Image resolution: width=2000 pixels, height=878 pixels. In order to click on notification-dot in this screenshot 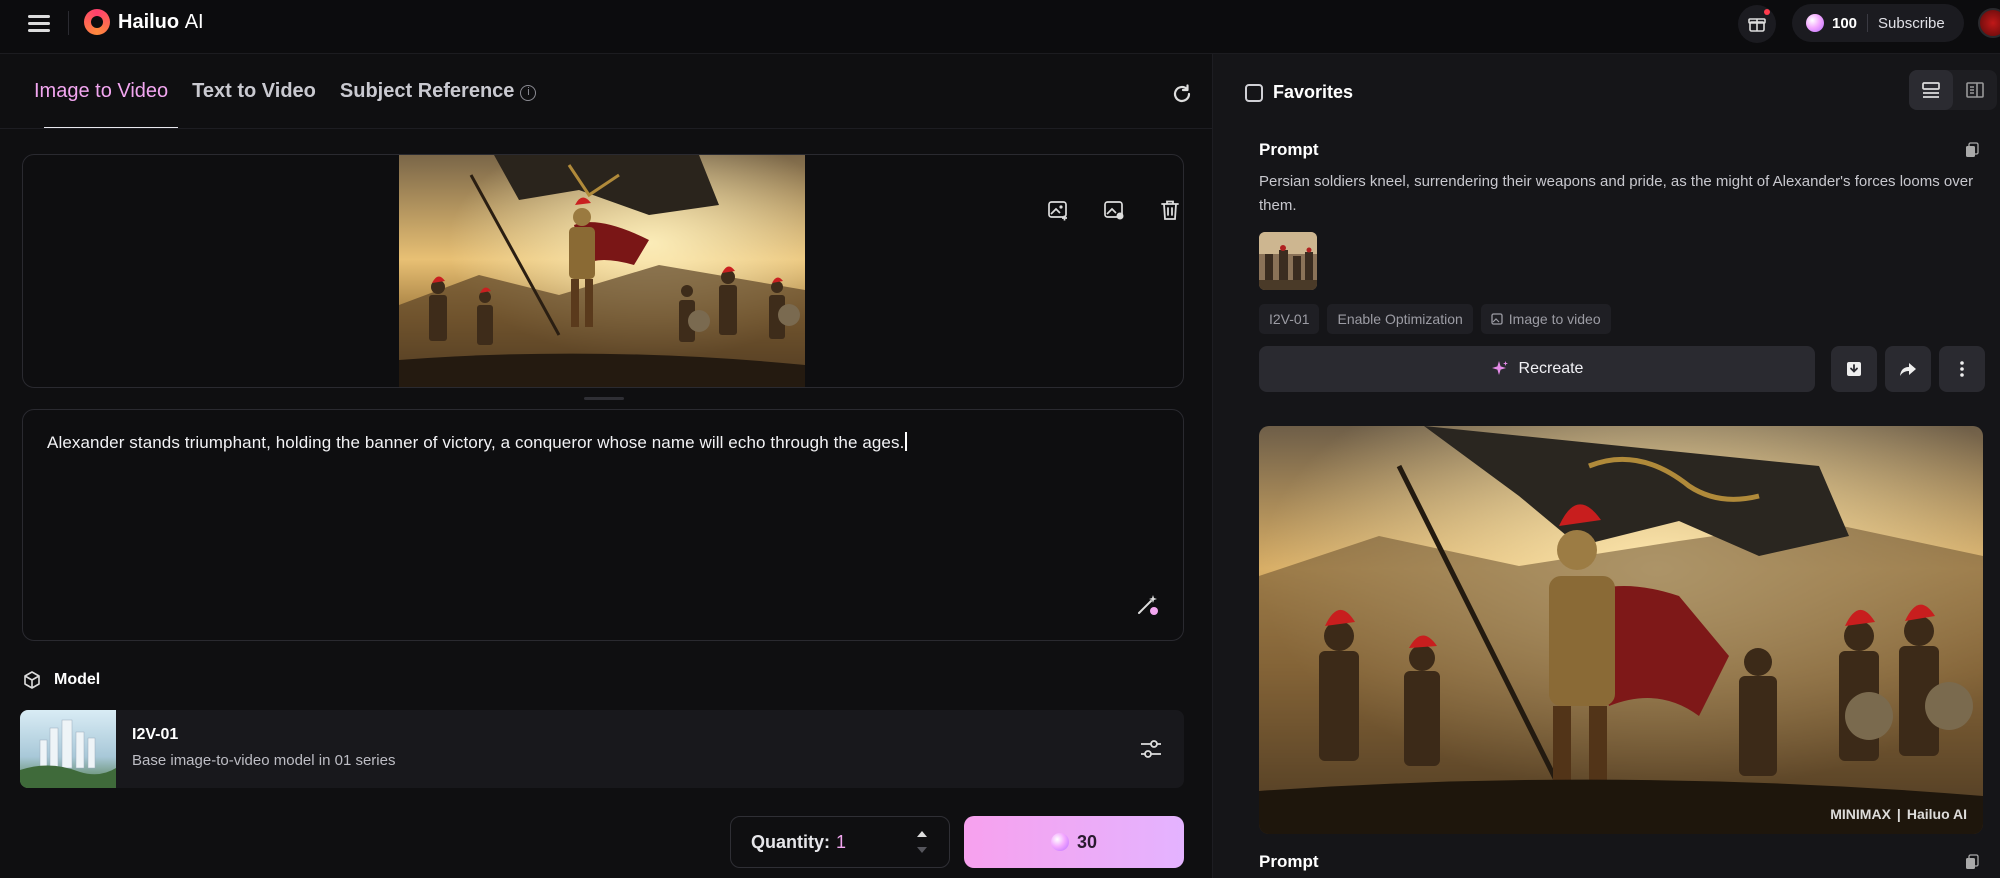, I will do `click(1767, 12)`.